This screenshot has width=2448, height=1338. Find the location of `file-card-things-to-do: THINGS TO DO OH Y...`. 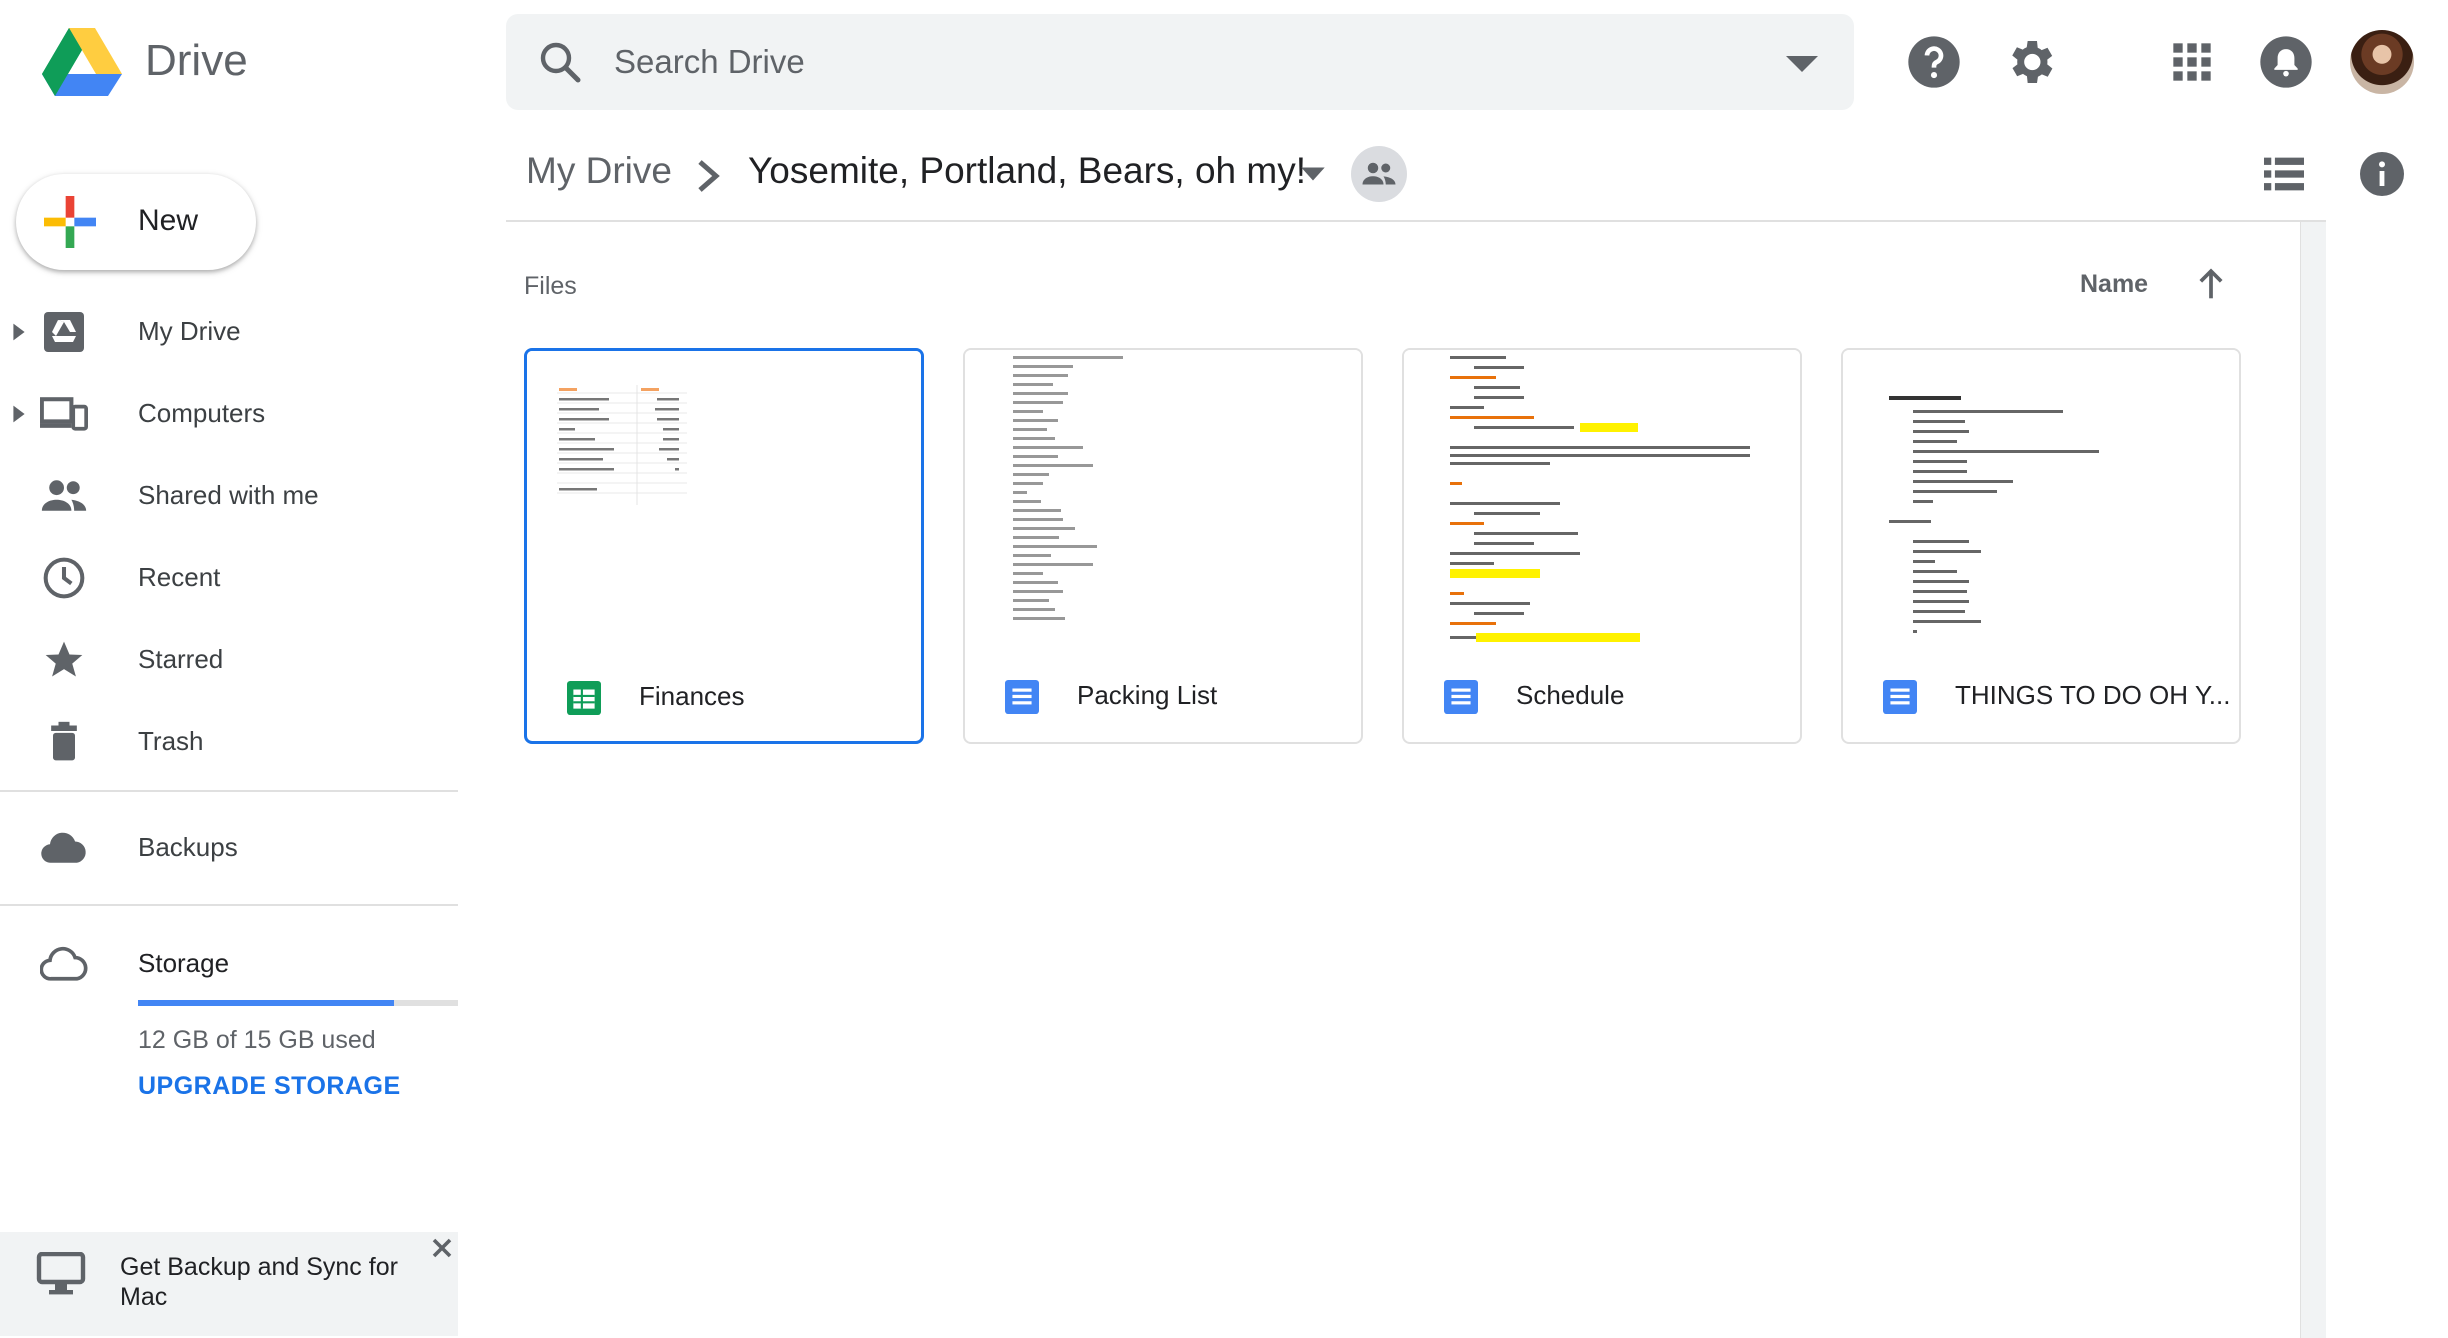

file-card-things-to-do: THINGS TO DO OH Y... is located at coordinates (2041, 546).